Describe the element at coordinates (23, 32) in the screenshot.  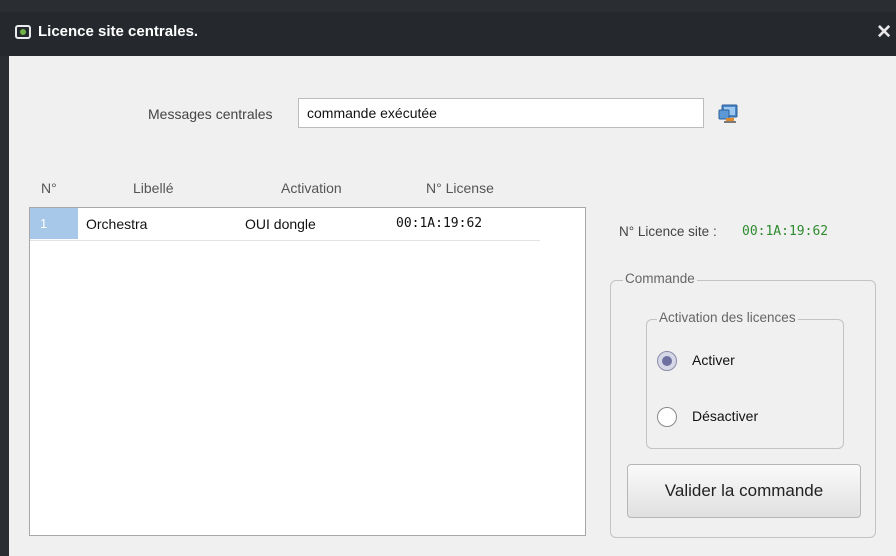
I see `licence-window-icon` at that location.